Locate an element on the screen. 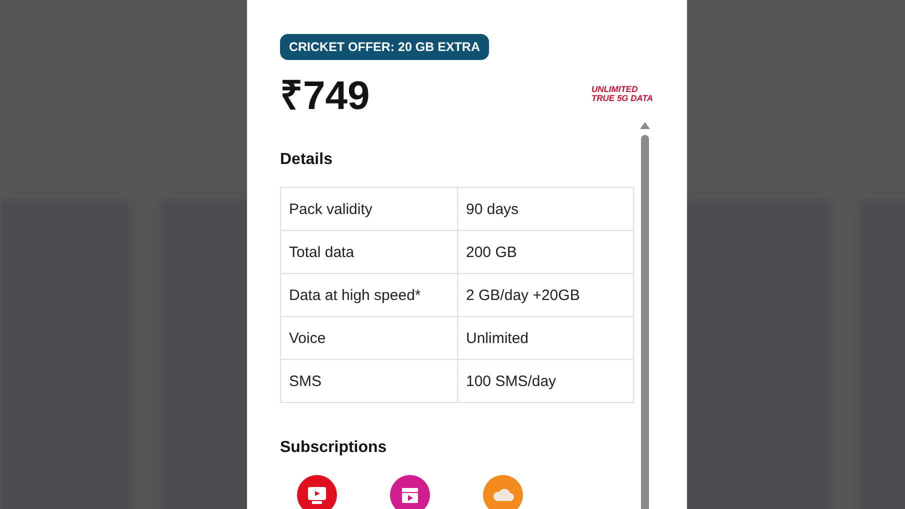 This screenshot has width=905, height=509. table-cell: 90 days is located at coordinates (545, 209).